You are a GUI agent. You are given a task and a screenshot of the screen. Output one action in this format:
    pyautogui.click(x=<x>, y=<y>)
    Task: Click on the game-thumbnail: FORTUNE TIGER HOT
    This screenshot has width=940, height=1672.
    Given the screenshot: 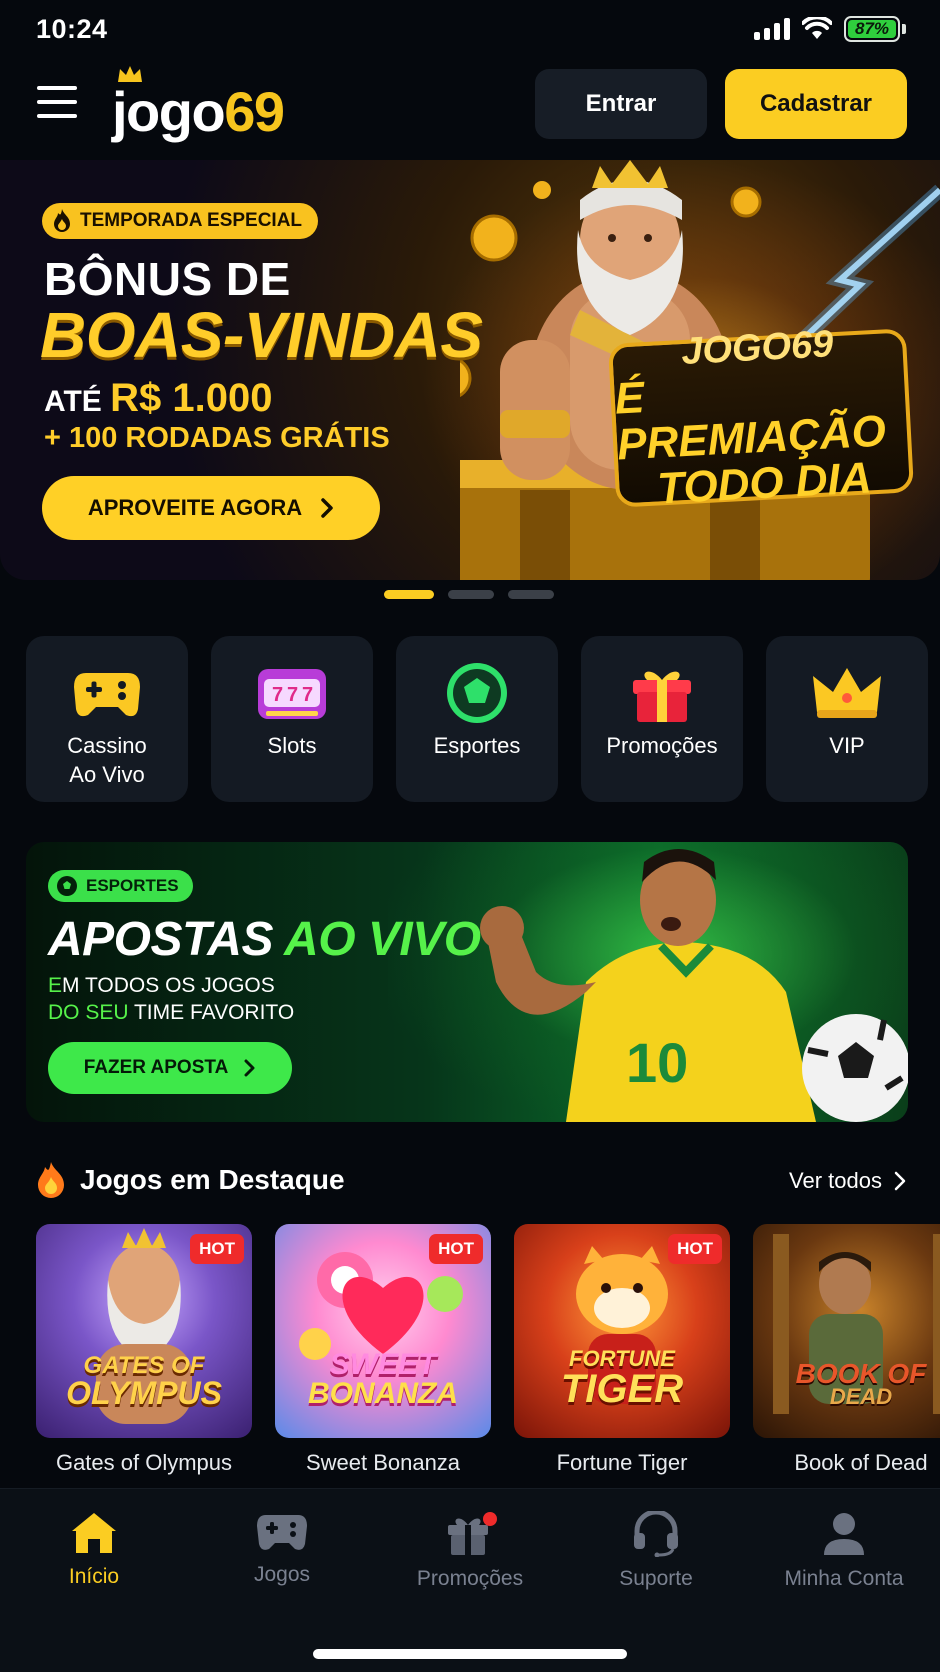 What is the action you would take?
    pyautogui.click(x=622, y=1331)
    